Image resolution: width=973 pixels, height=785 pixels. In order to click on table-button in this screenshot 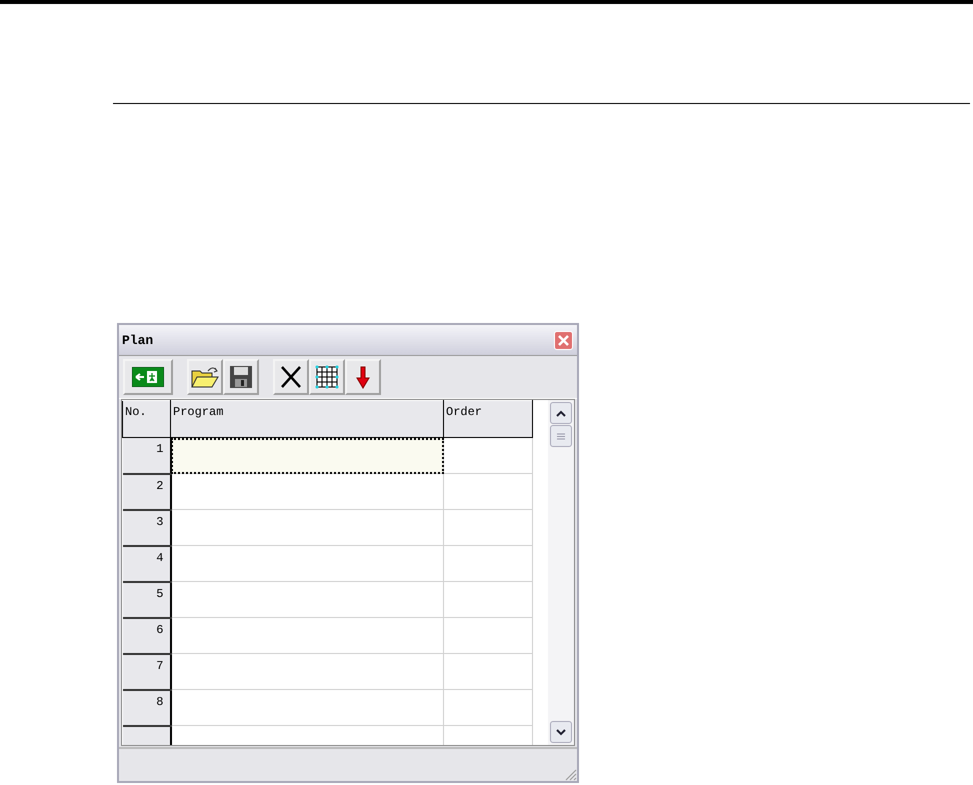, I will do `click(327, 377)`.